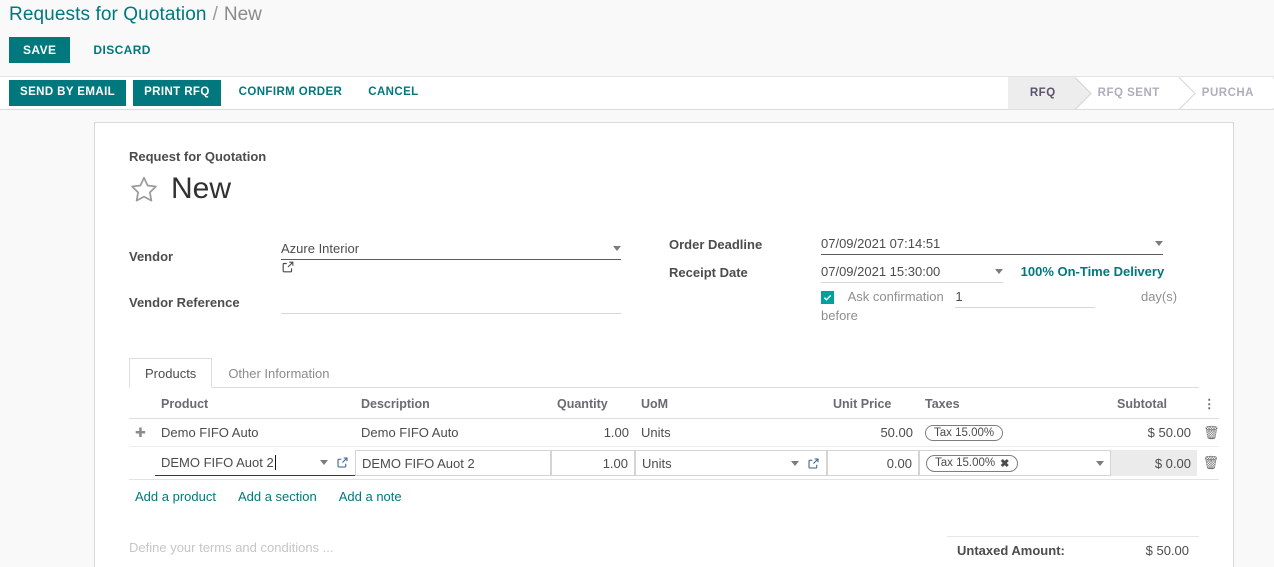  Describe the element at coordinates (393, 93) in the screenshot. I see `cancel-button: CANCEL` at that location.